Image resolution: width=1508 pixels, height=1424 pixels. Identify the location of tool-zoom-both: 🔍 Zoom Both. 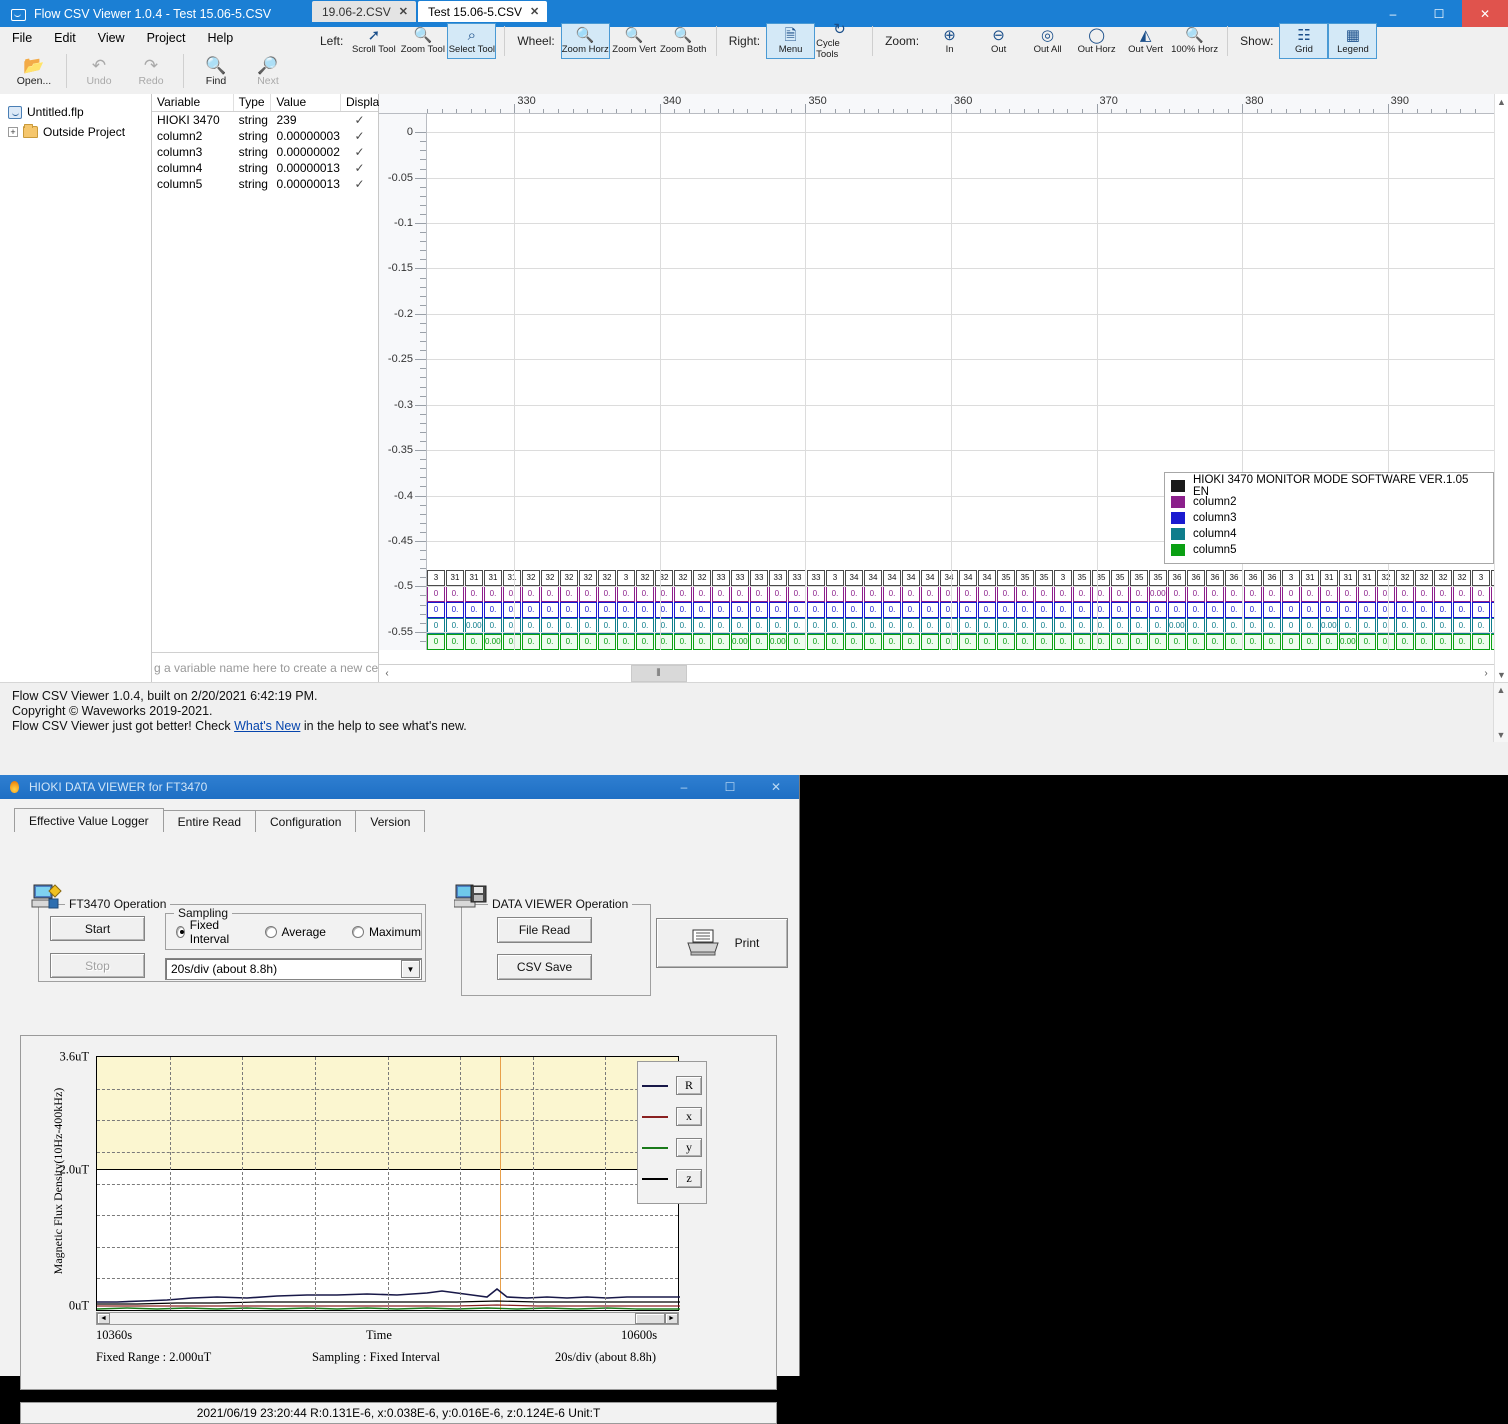
(683, 41).